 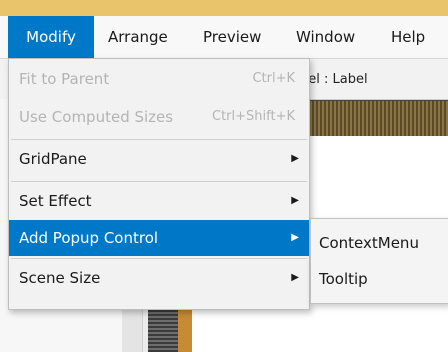 What do you see at coordinates (224, 8) in the screenshot?
I see `window-top-strip` at bounding box center [224, 8].